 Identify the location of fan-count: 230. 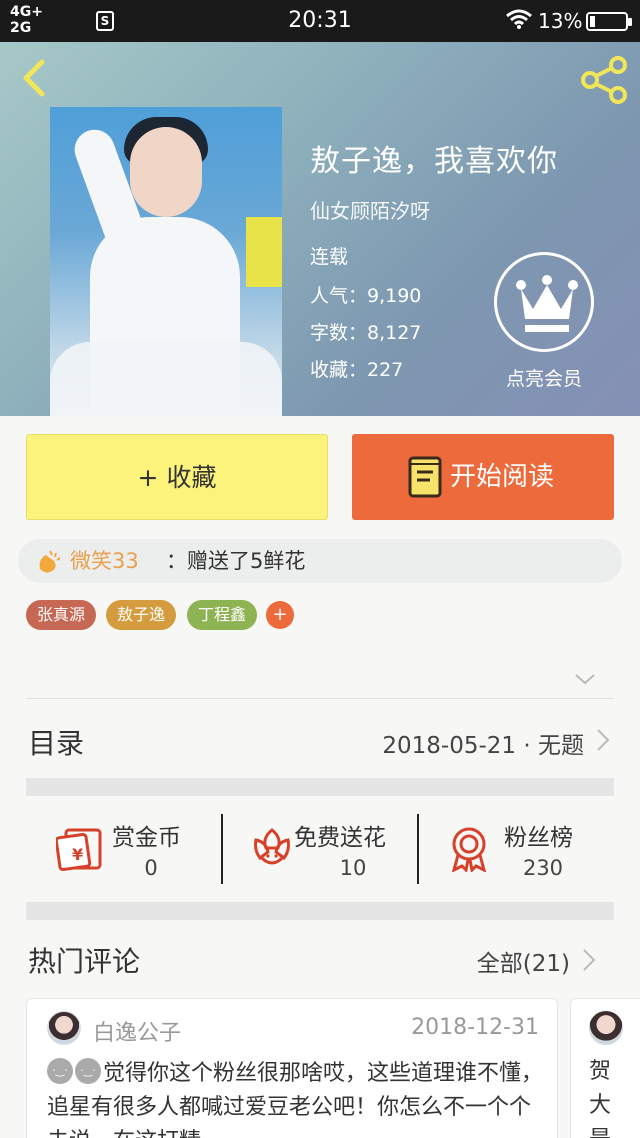
(543, 868).